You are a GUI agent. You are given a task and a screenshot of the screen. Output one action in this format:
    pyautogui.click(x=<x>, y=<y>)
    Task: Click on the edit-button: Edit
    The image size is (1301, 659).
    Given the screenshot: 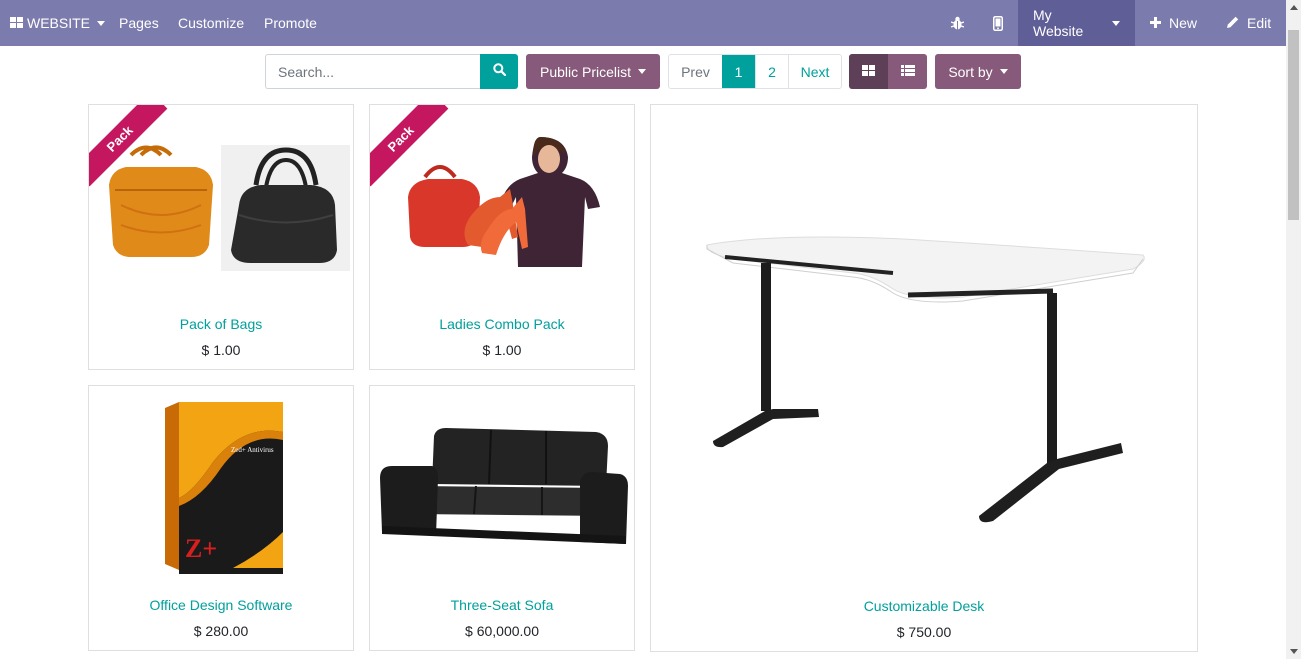 What is the action you would take?
    pyautogui.click(x=1249, y=23)
    